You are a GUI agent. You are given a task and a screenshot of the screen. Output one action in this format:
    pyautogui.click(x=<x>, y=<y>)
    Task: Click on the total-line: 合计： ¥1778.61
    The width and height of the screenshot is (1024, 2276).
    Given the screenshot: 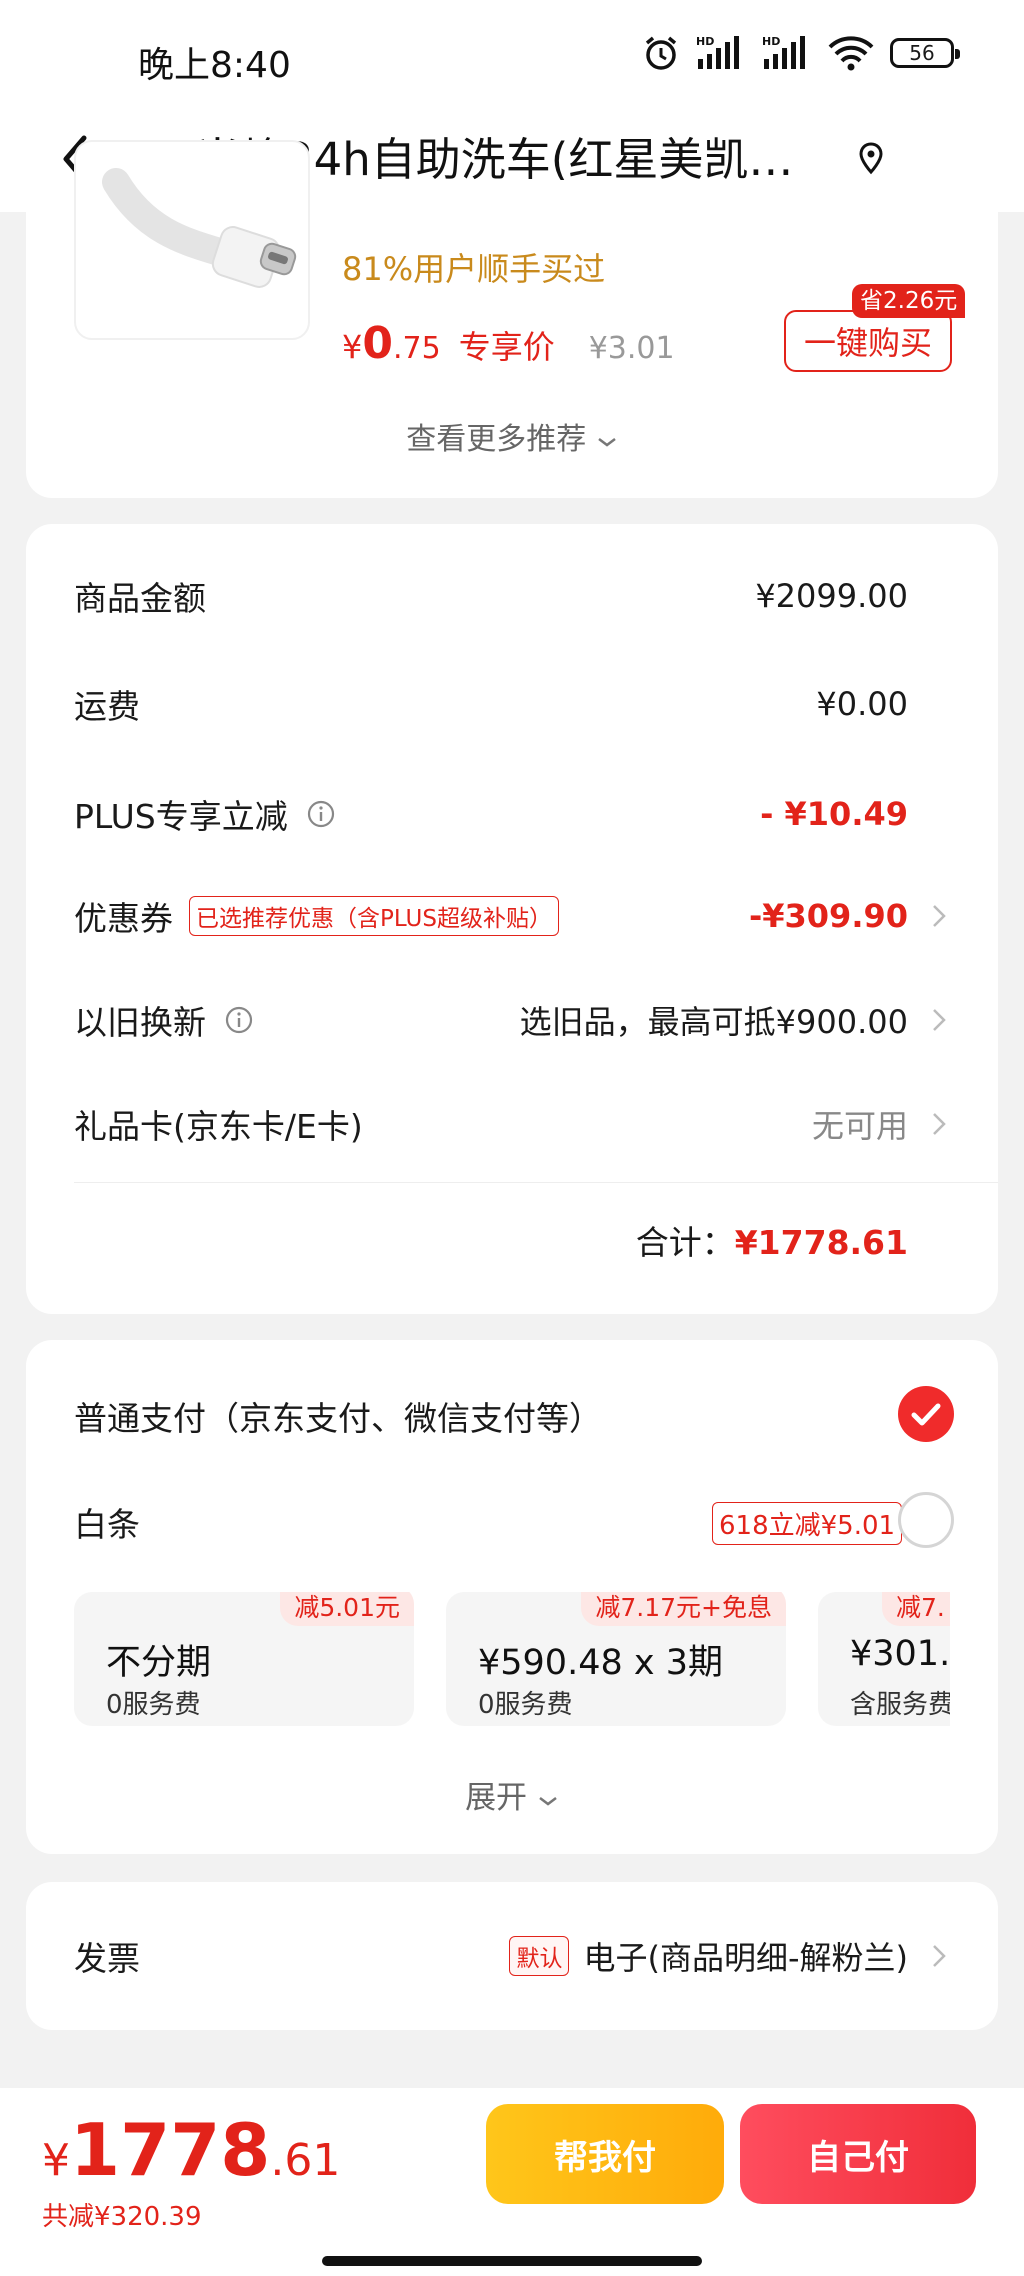 What is the action you would take?
    pyautogui.click(x=772, y=1240)
    